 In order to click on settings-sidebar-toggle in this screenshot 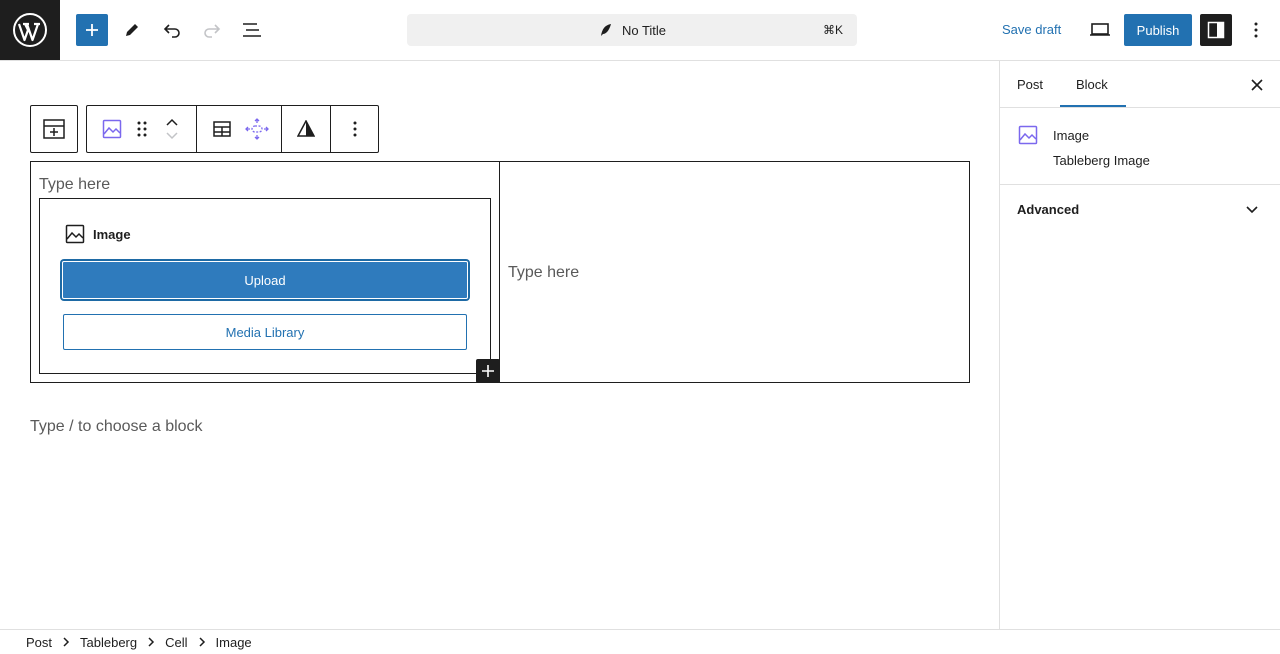, I will do `click(1216, 30)`.